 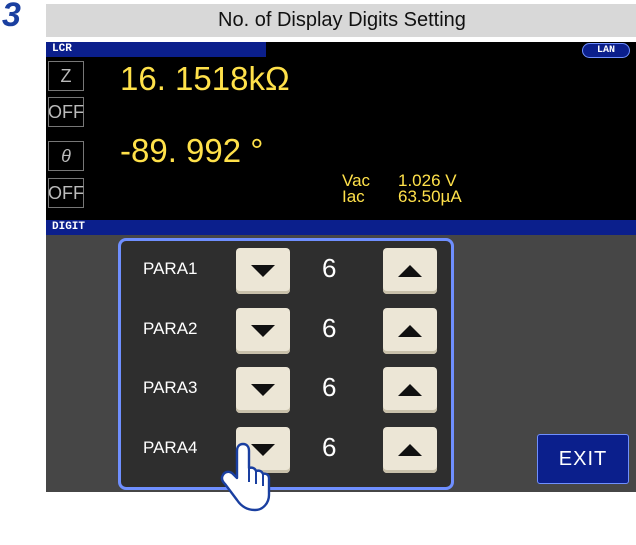 I want to click on digit-header-bar: DIGIT, so click(x=341, y=227).